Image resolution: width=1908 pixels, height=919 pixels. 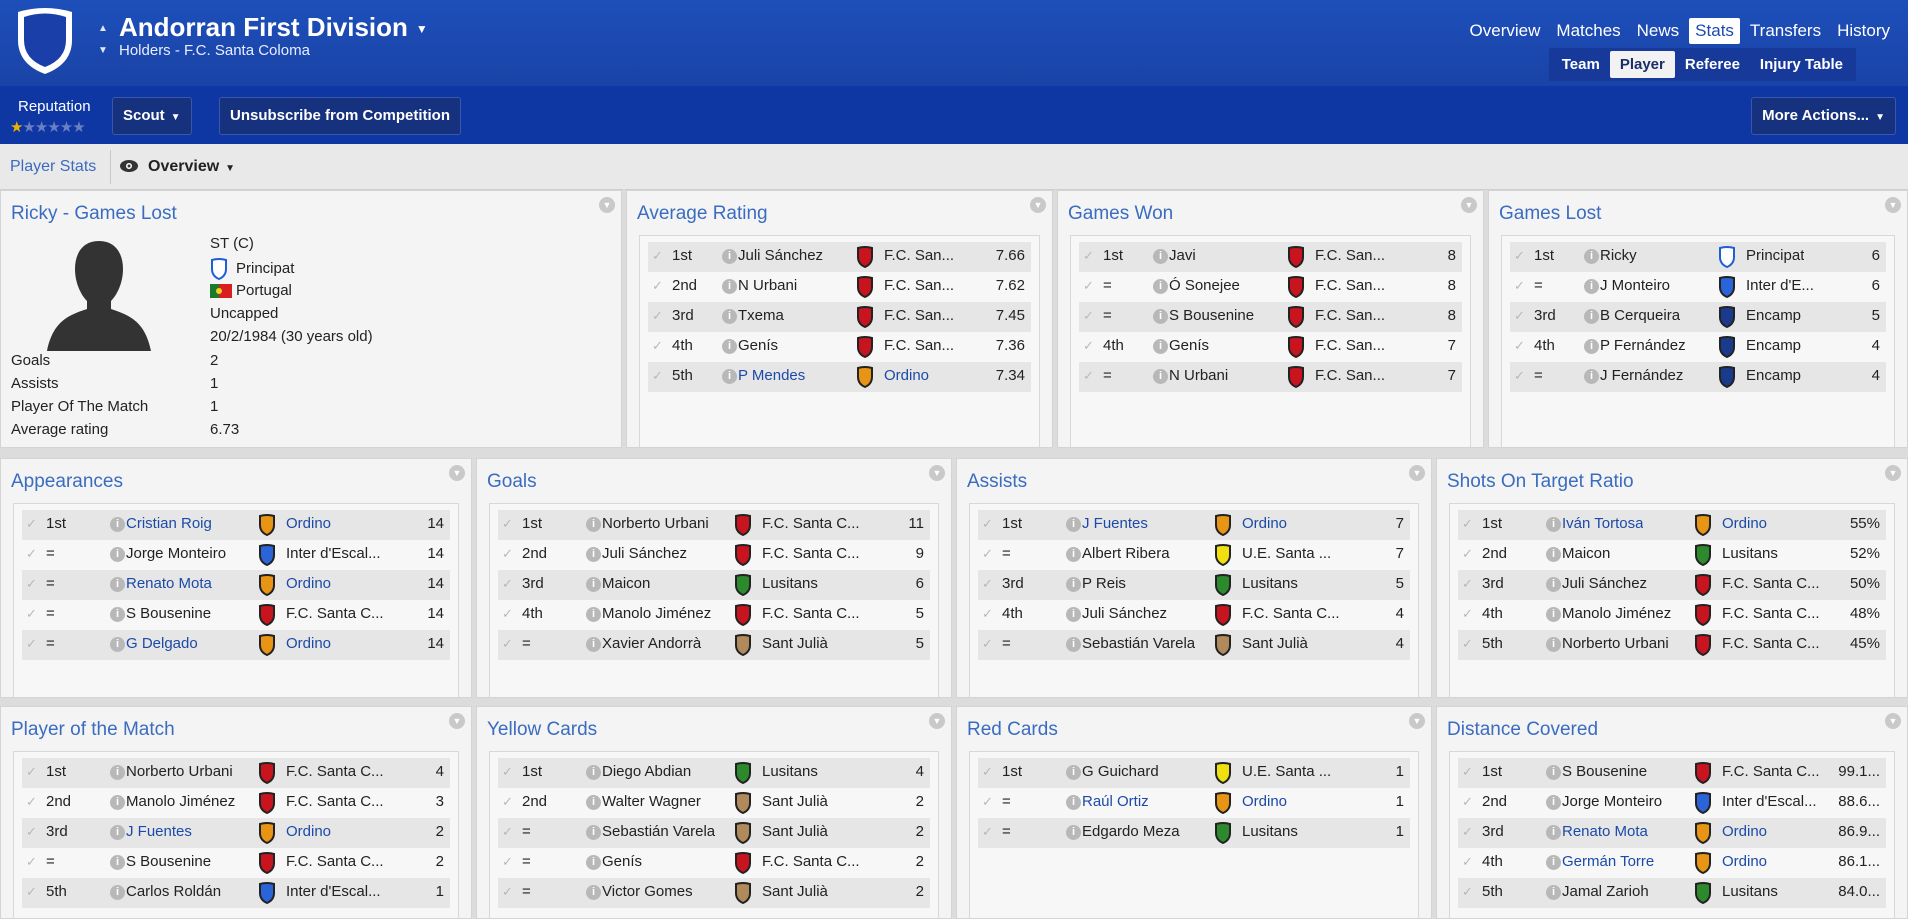 What do you see at coordinates (1785, 31) in the screenshot?
I see `nav-transfers: Transfers` at bounding box center [1785, 31].